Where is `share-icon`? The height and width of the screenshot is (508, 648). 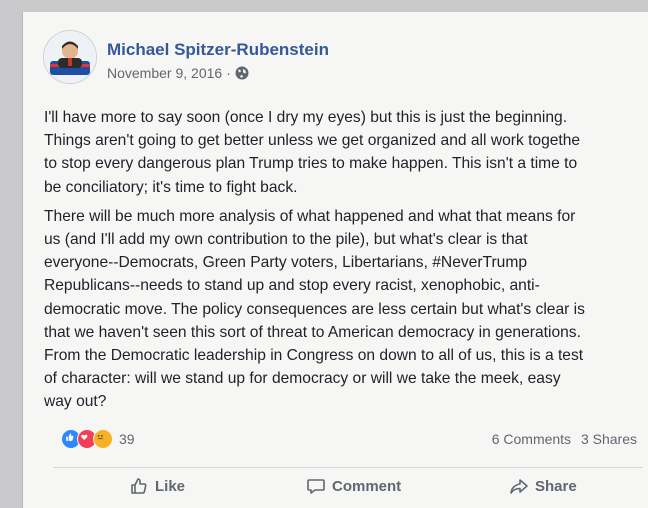 share-icon is located at coordinates (519, 486).